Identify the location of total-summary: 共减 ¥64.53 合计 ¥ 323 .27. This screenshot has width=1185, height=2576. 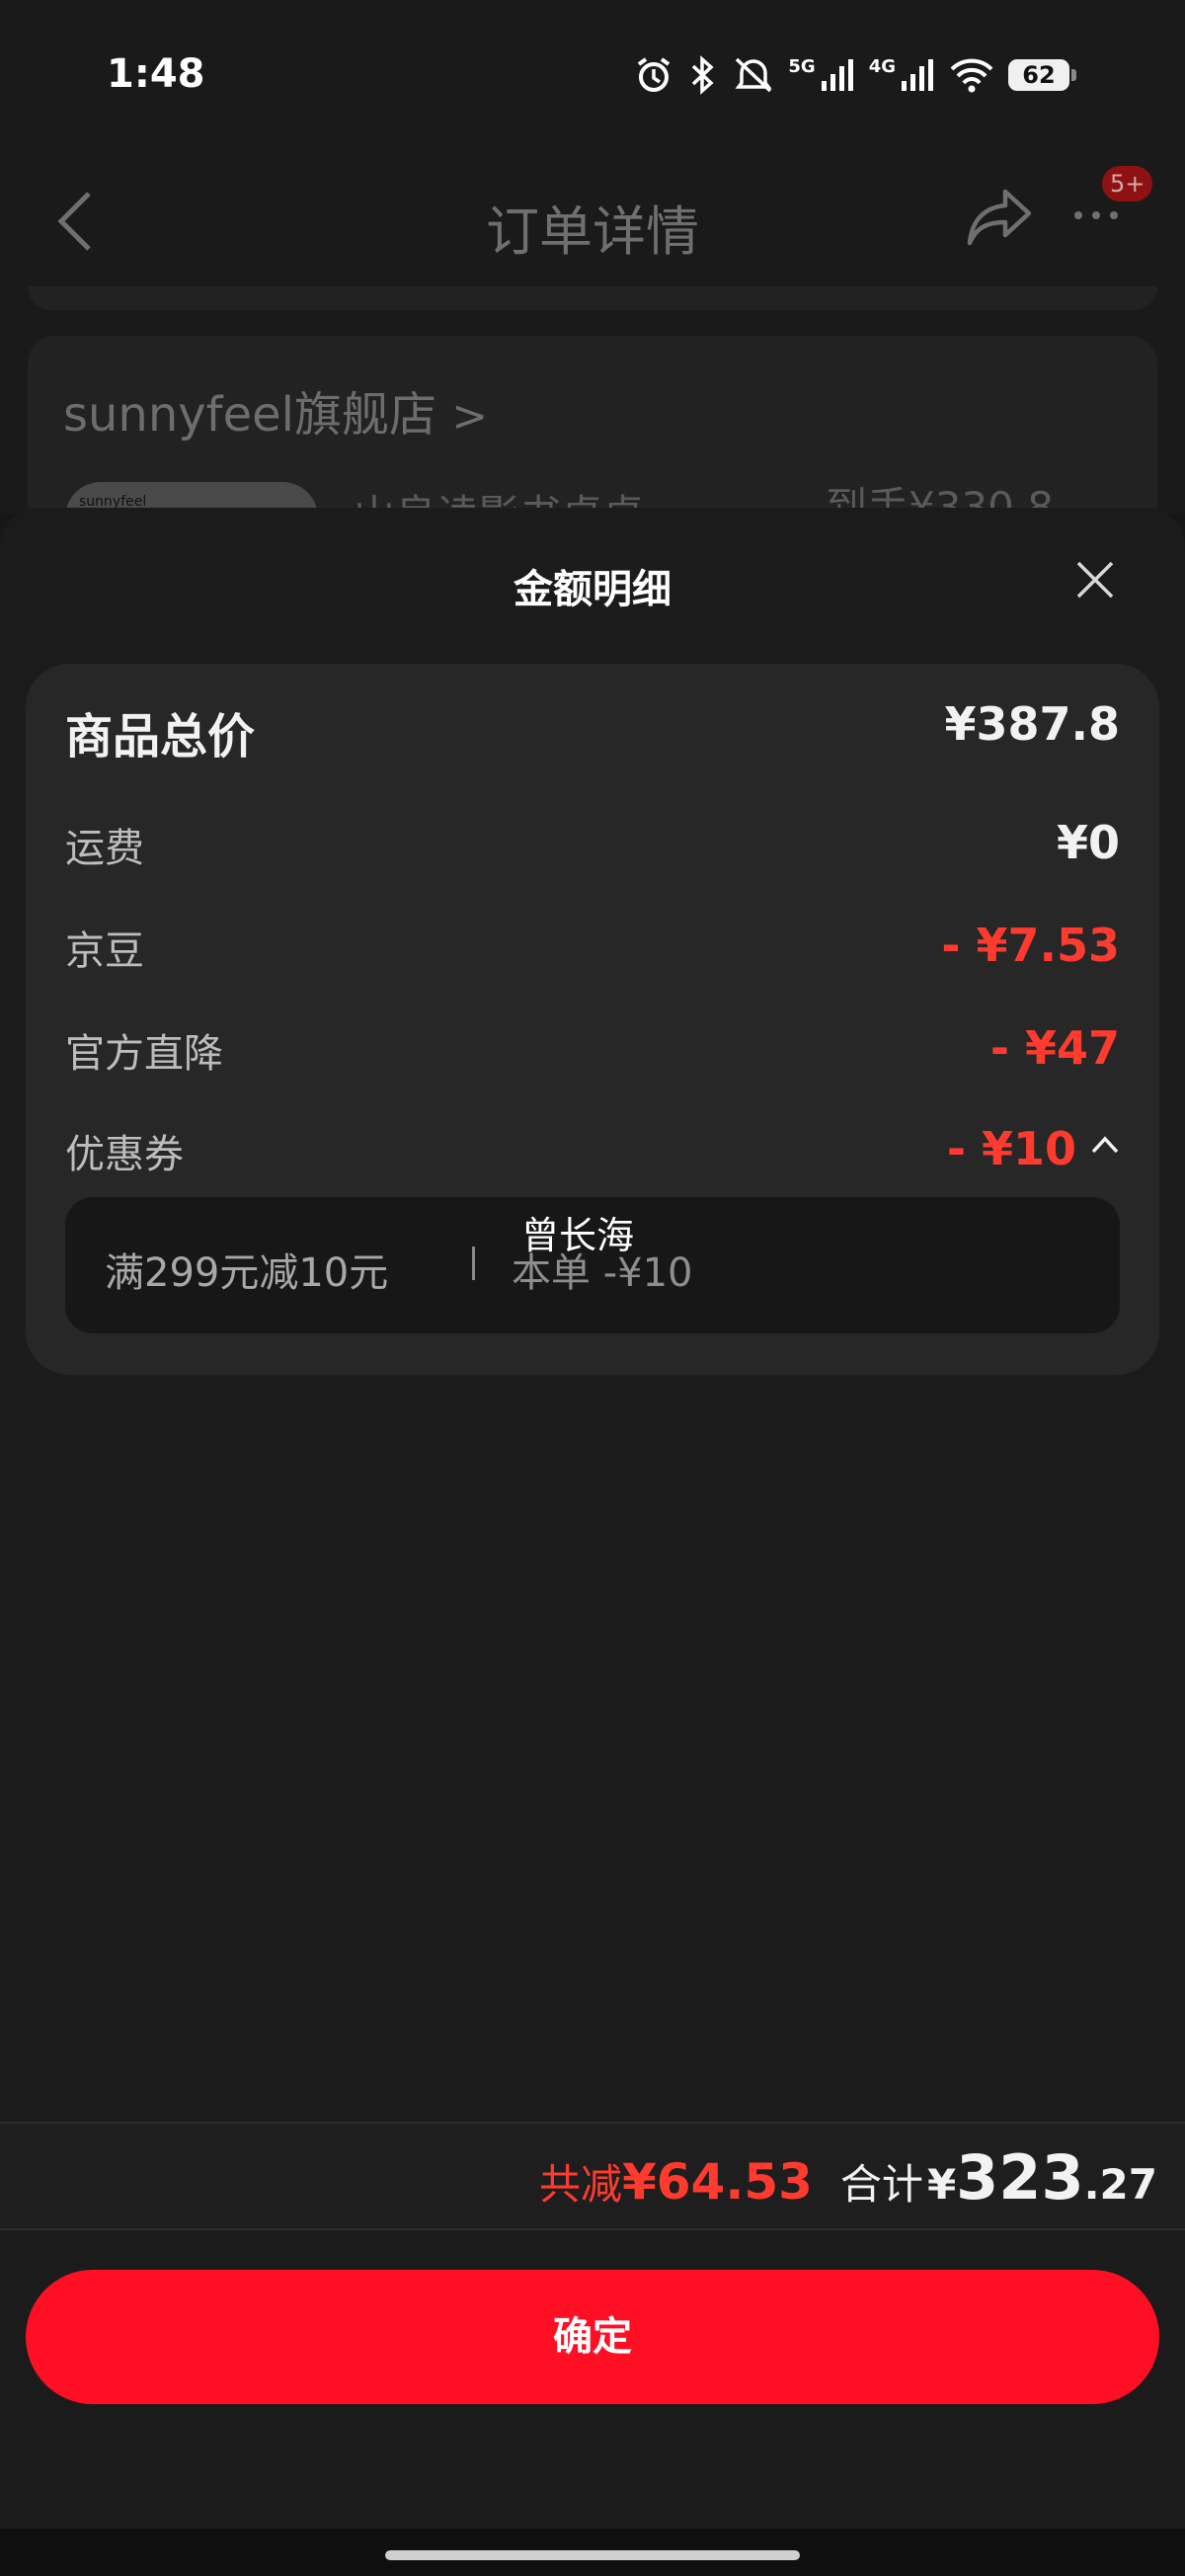
(848, 2177).